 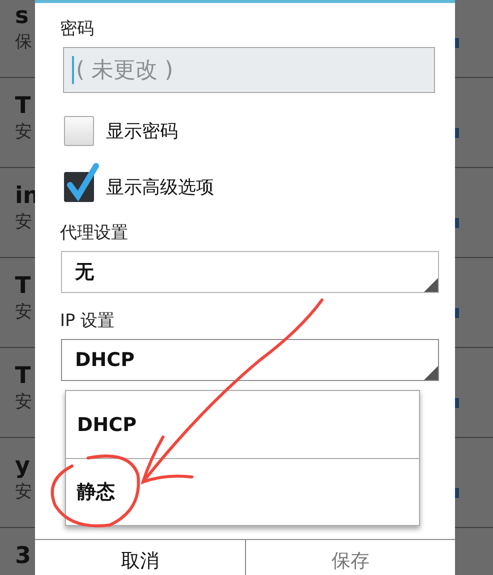 What do you see at coordinates (142, 131) in the screenshot?
I see `checkbox-label: 显示密码` at bounding box center [142, 131].